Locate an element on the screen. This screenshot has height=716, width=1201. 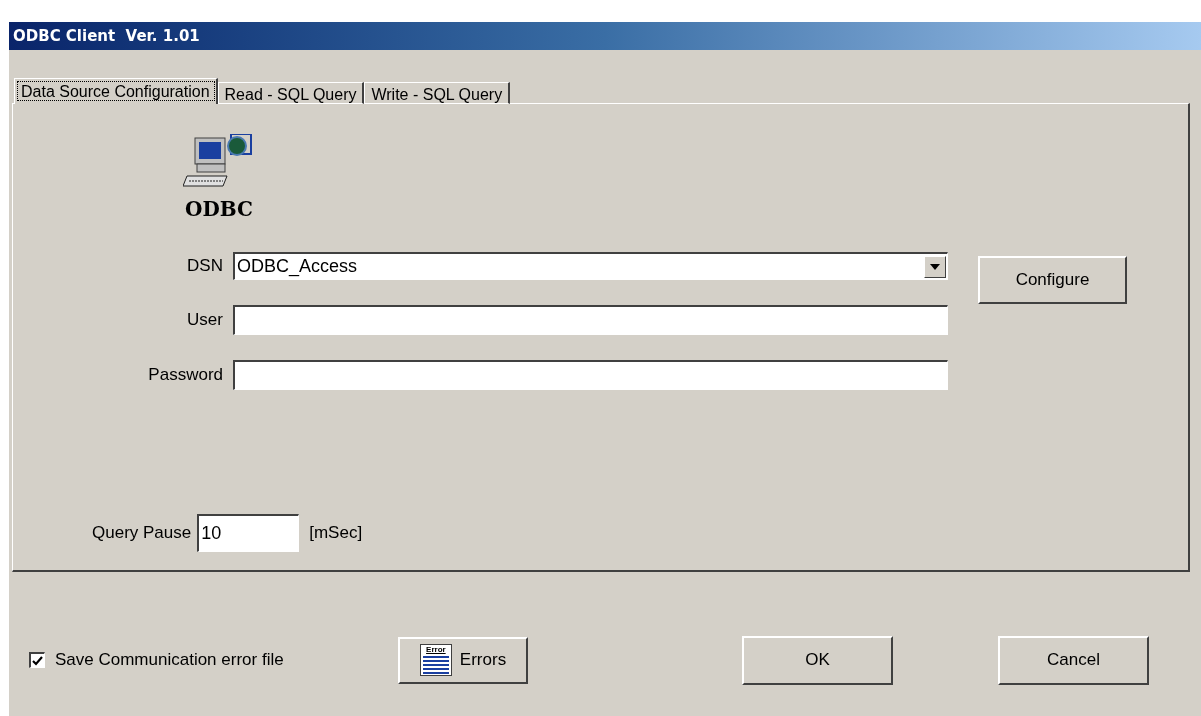
unit-label: [mSec] is located at coordinates (336, 533).